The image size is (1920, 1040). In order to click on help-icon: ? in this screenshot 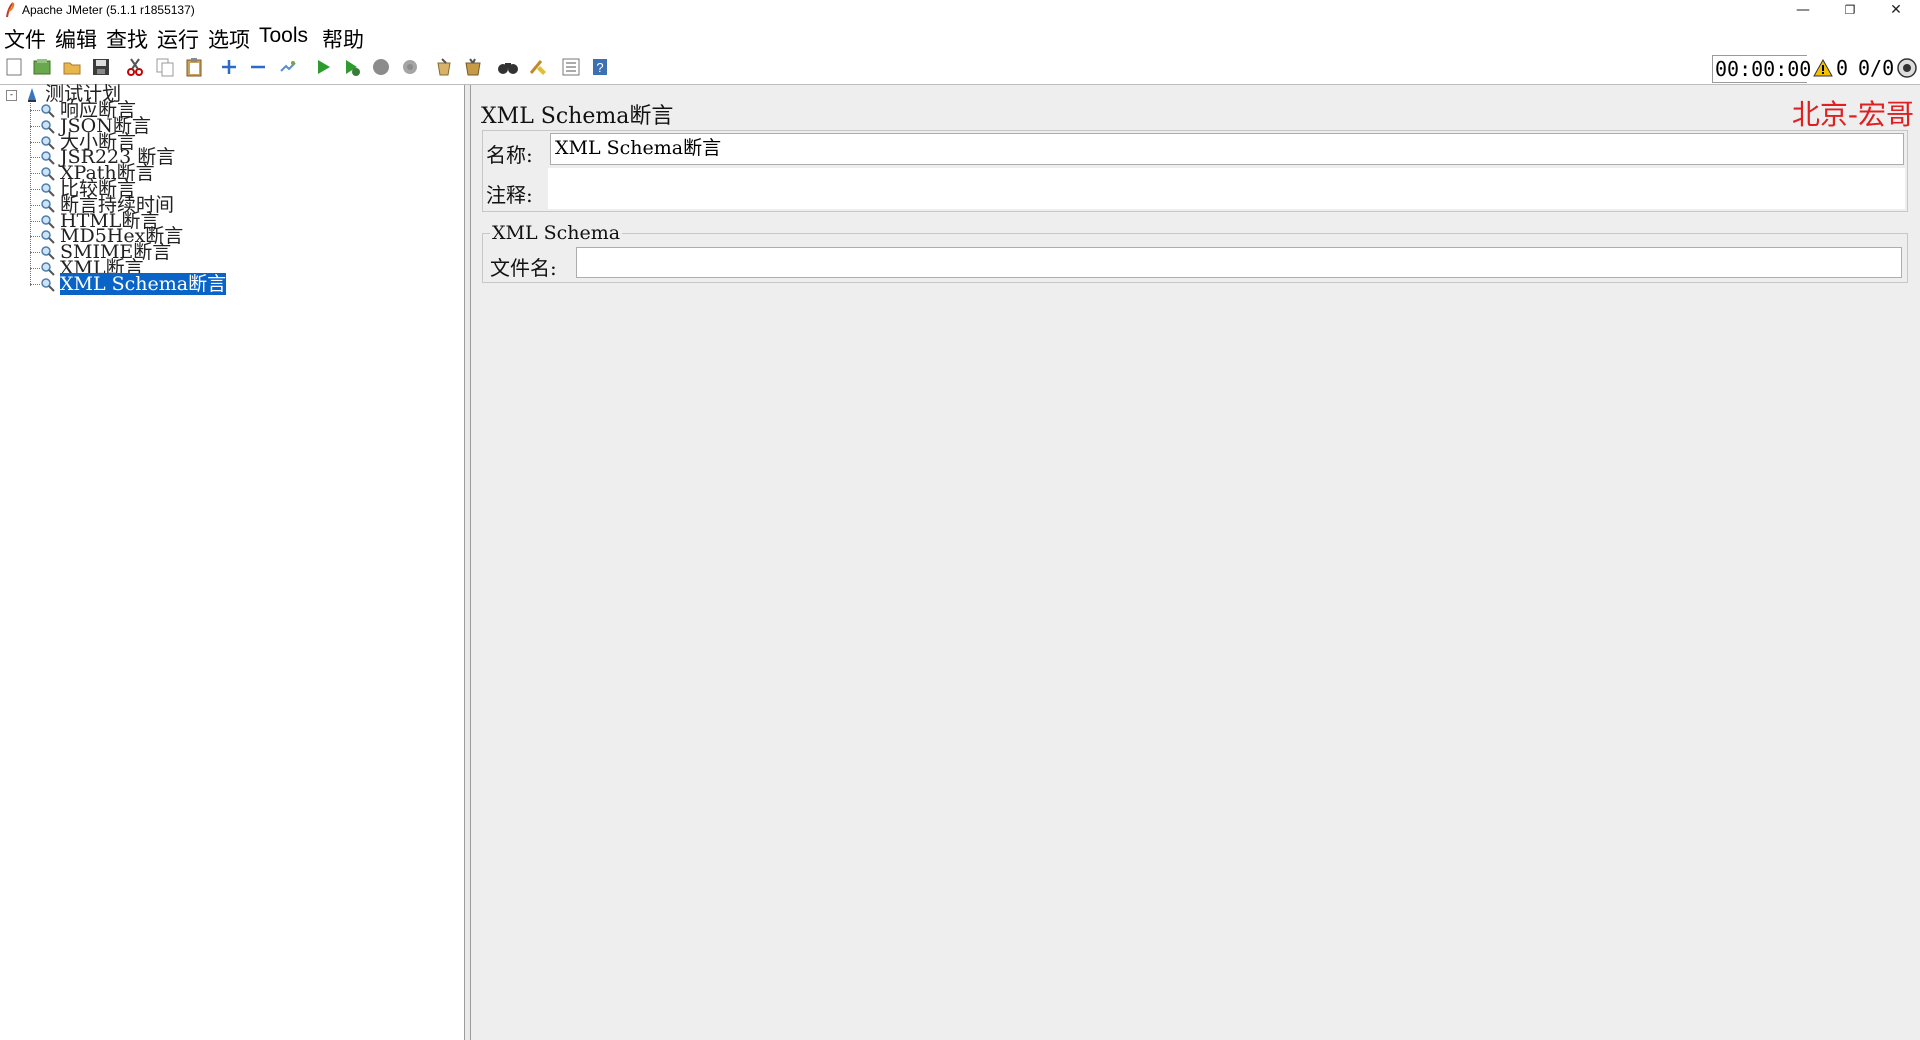, I will do `click(600, 67)`.